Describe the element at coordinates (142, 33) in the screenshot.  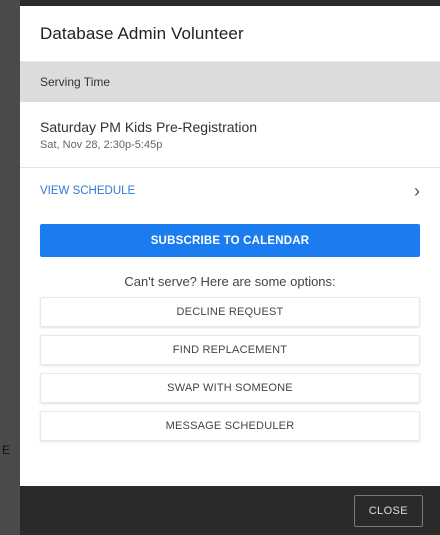
I see `modal-title: Database Admin Volunteer` at that location.